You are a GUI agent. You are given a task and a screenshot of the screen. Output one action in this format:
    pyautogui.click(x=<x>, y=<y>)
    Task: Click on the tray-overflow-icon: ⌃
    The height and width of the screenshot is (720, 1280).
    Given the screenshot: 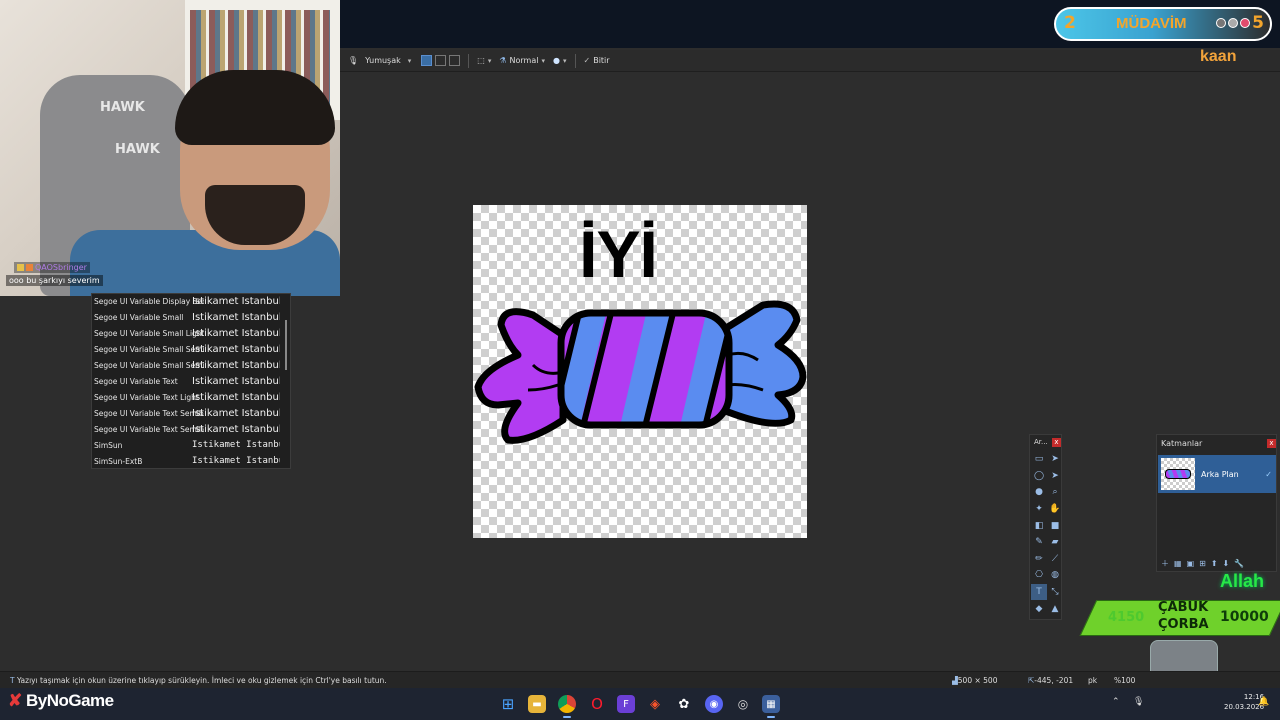 What is the action you would take?
    pyautogui.click(x=1116, y=702)
    